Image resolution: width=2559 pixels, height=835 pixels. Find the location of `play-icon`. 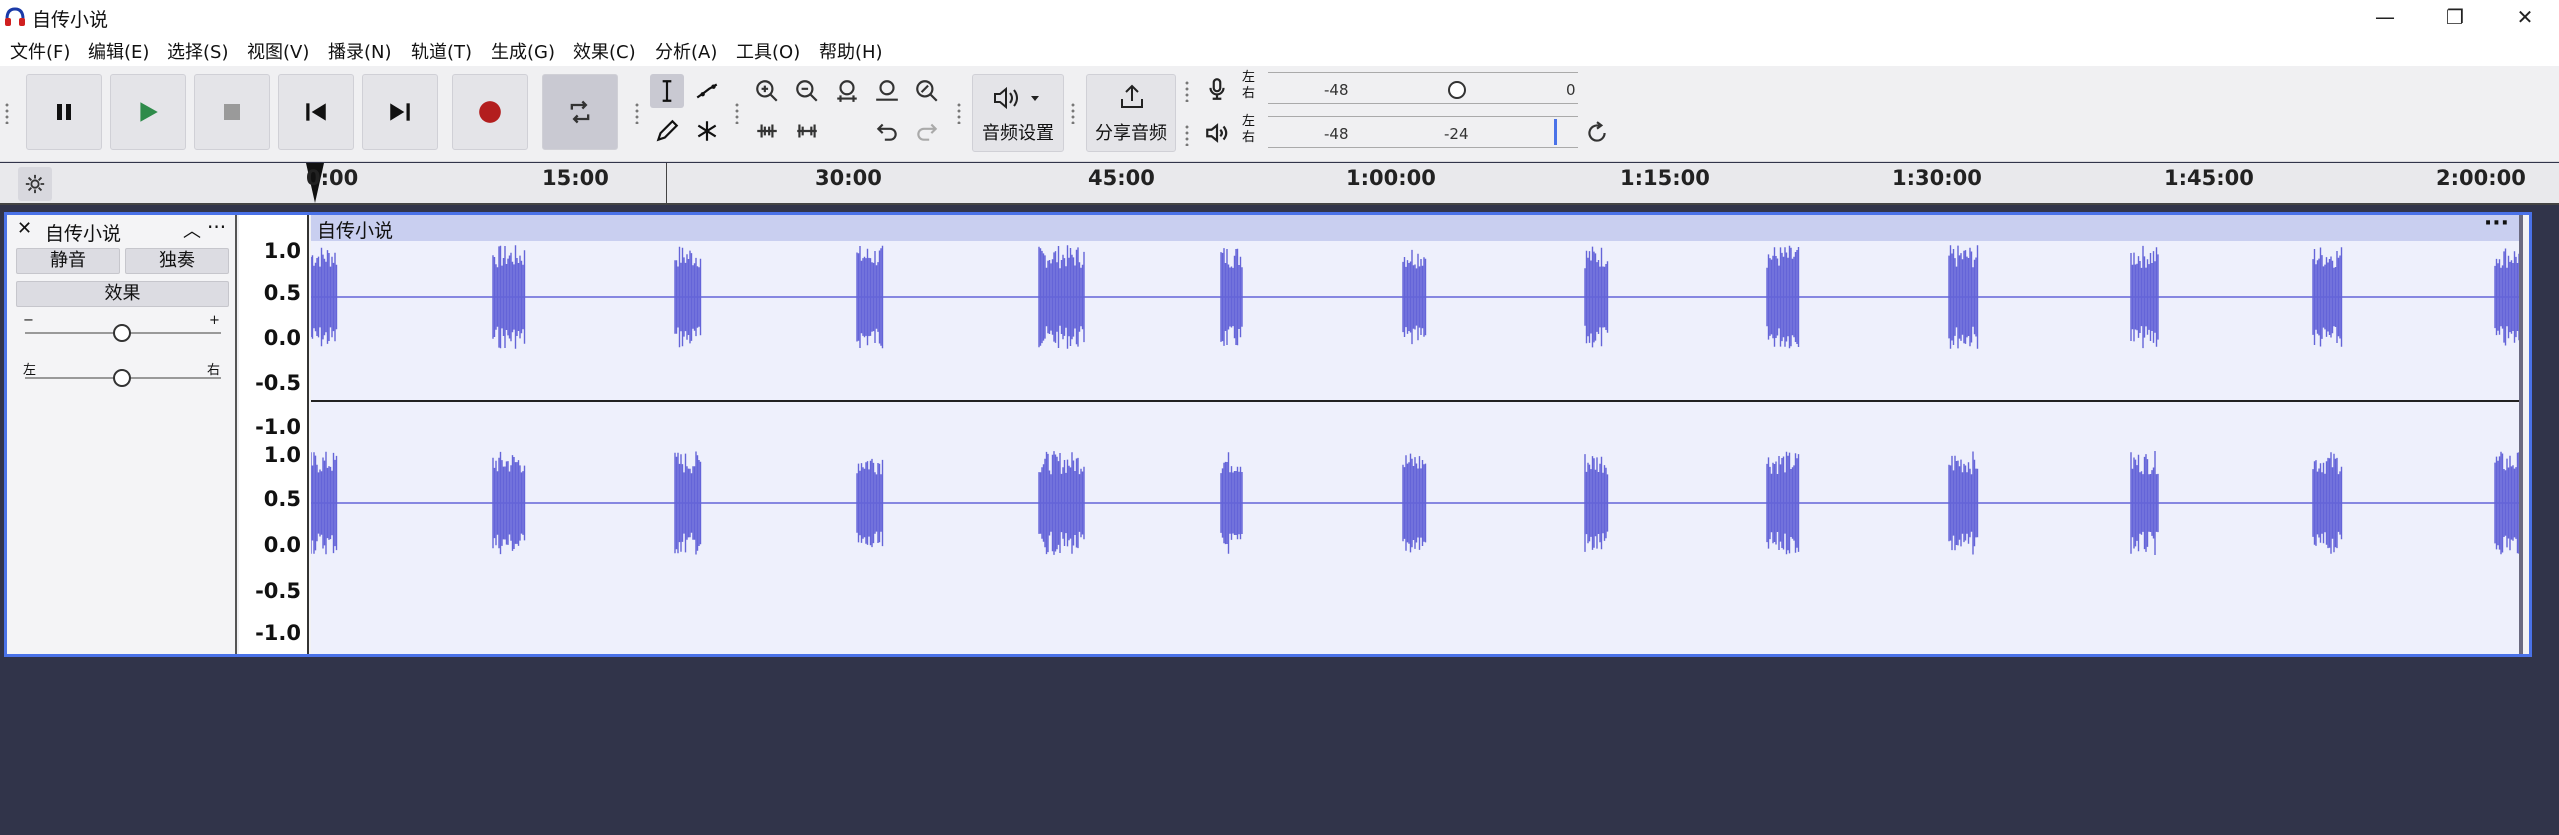

play-icon is located at coordinates (149, 112).